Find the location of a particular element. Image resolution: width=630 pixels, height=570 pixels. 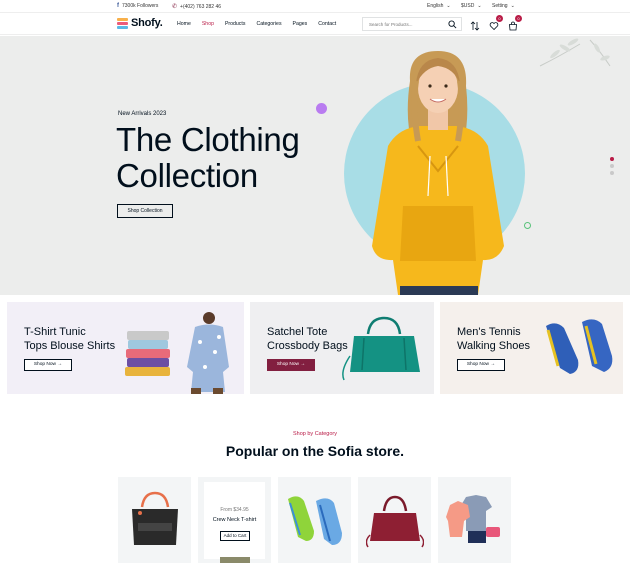

duffel-bag-image is located at coordinates (155, 518).